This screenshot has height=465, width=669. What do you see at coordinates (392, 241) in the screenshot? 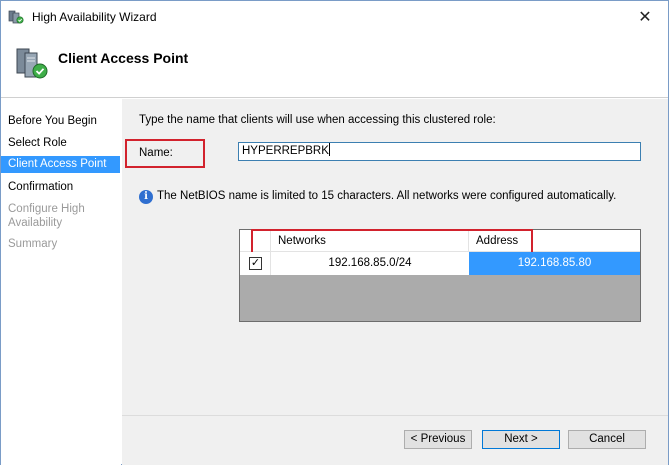
I see `header-highlight-box` at bounding box center [392, 241].